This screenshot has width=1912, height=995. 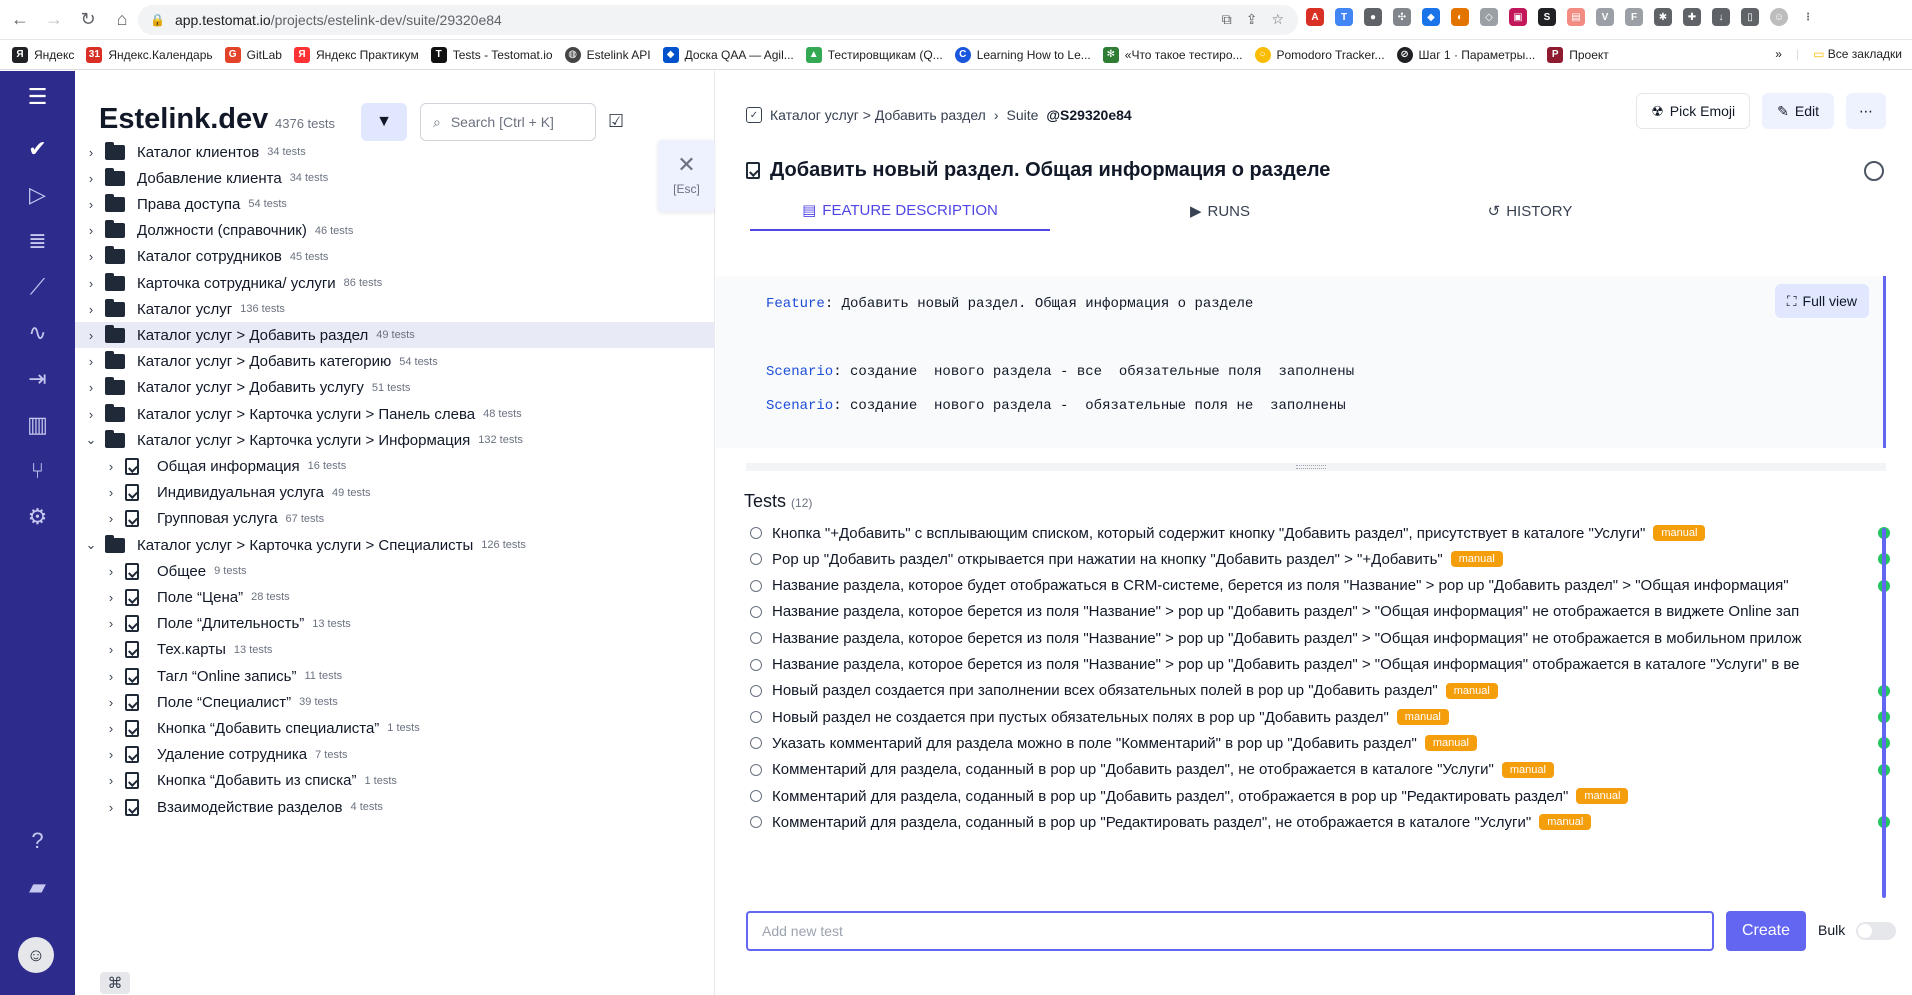 What do you see at coordinates (1316, 467) in the screenshot?
I see `resize-splitter` at bounding box center [1316, 467].